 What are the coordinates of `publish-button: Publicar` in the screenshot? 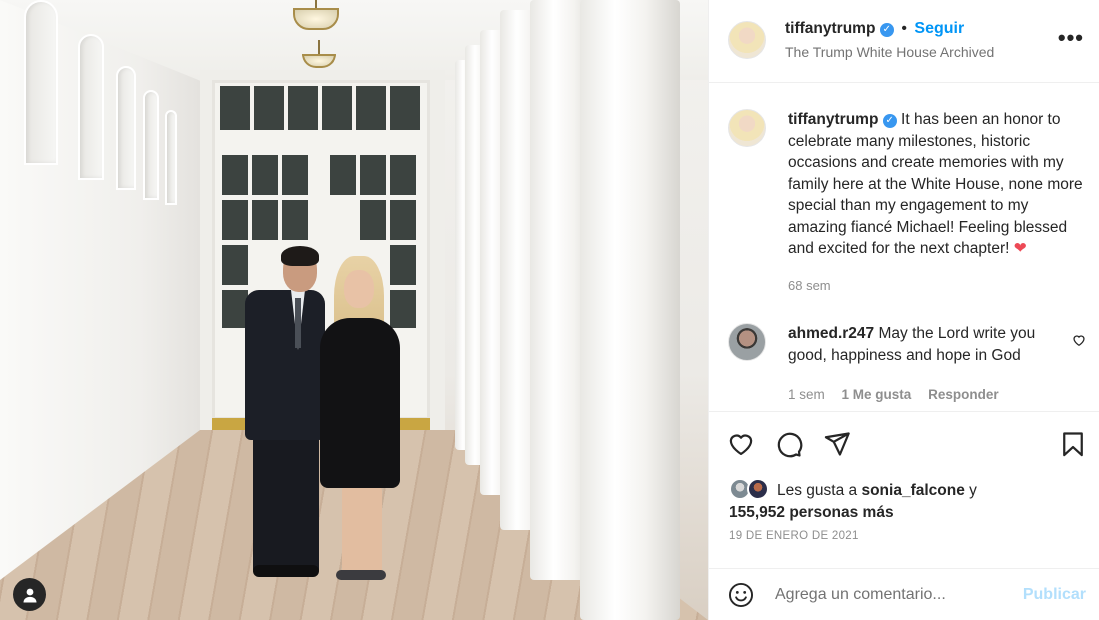 It's located at (1054, 595).